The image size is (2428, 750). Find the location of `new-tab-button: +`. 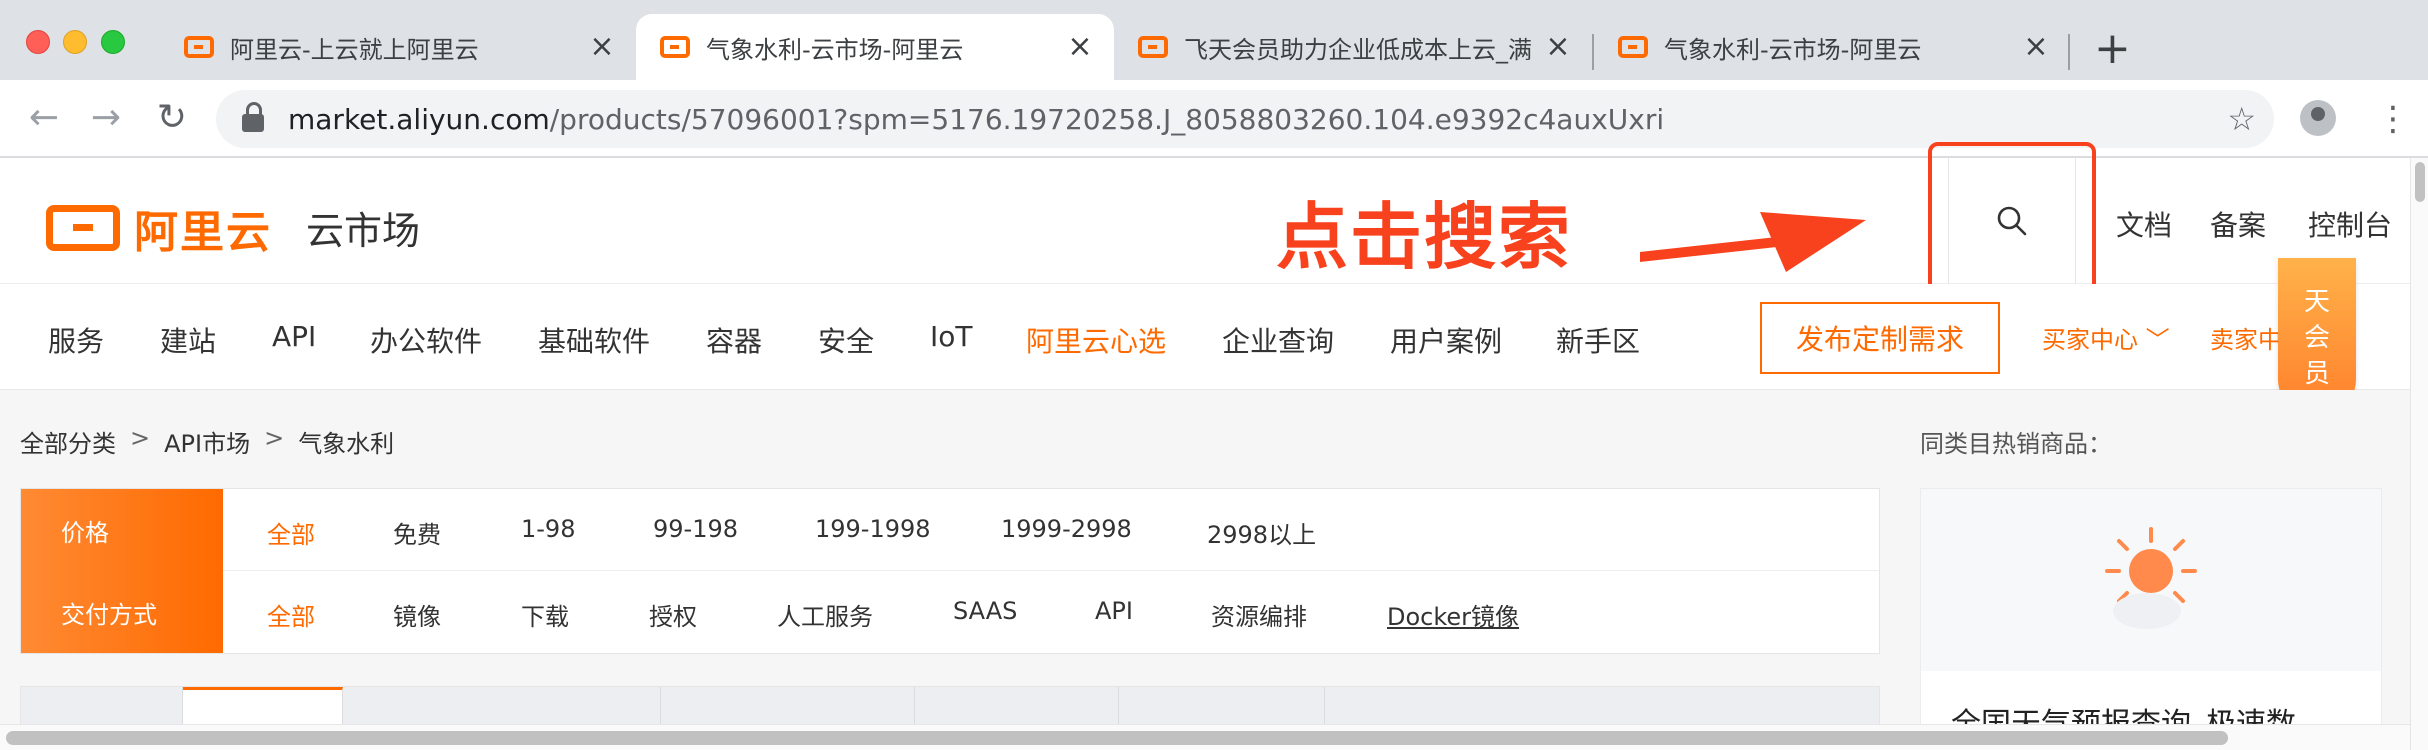

new-tab-button: + is located at coordinates (2112, 49).